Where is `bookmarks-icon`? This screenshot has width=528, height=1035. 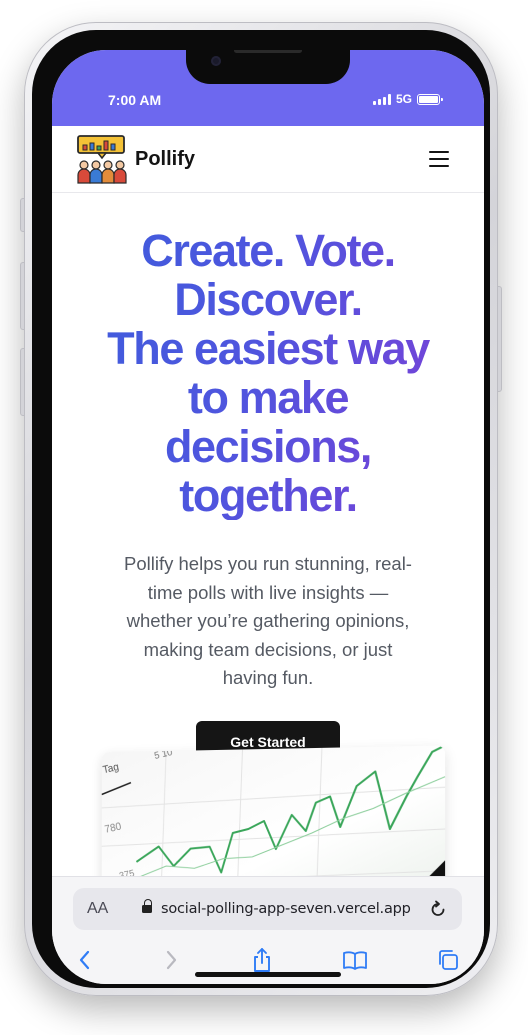
bookmarks-icon is located at coordinates (355, 960).